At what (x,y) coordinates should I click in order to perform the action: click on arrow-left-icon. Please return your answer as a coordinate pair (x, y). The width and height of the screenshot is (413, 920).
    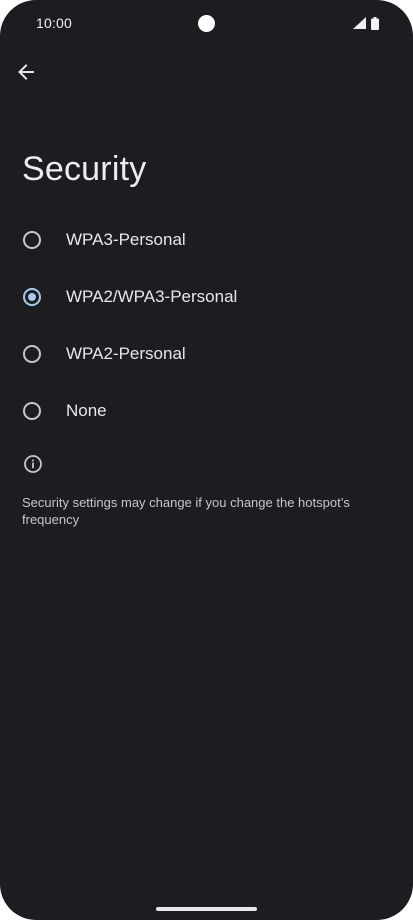
    Looking at the image, I should click on (26, 72).